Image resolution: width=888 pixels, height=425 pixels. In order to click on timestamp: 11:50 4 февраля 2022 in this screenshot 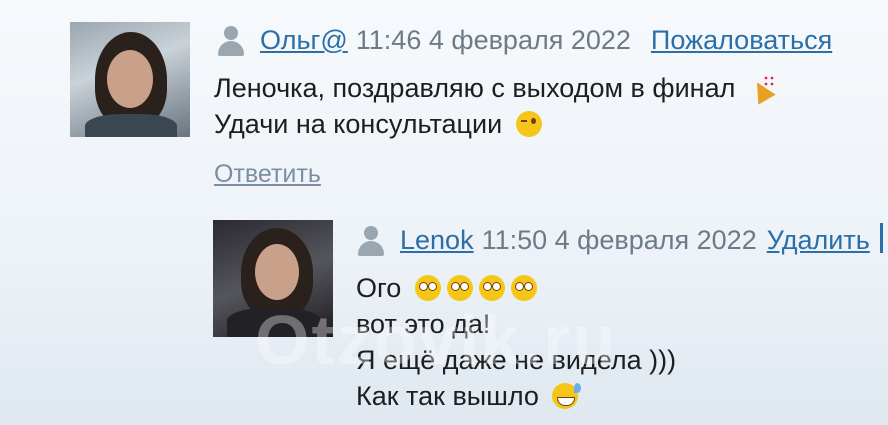, I will do `click(619, 240)`.